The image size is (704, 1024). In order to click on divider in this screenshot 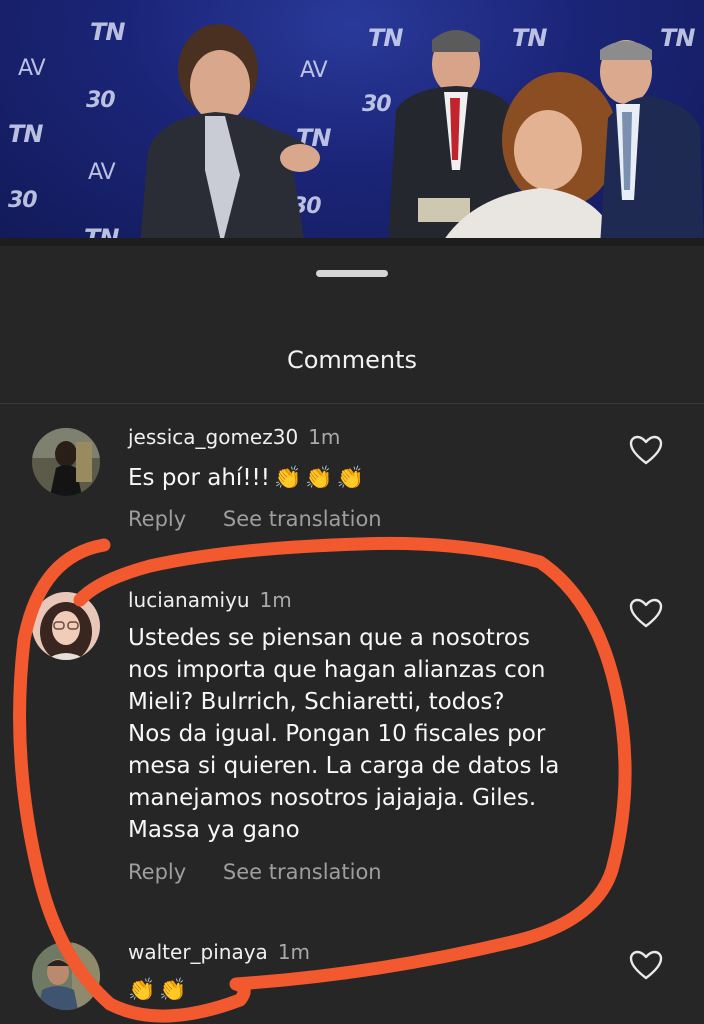, I will do `click(352, 403)`.